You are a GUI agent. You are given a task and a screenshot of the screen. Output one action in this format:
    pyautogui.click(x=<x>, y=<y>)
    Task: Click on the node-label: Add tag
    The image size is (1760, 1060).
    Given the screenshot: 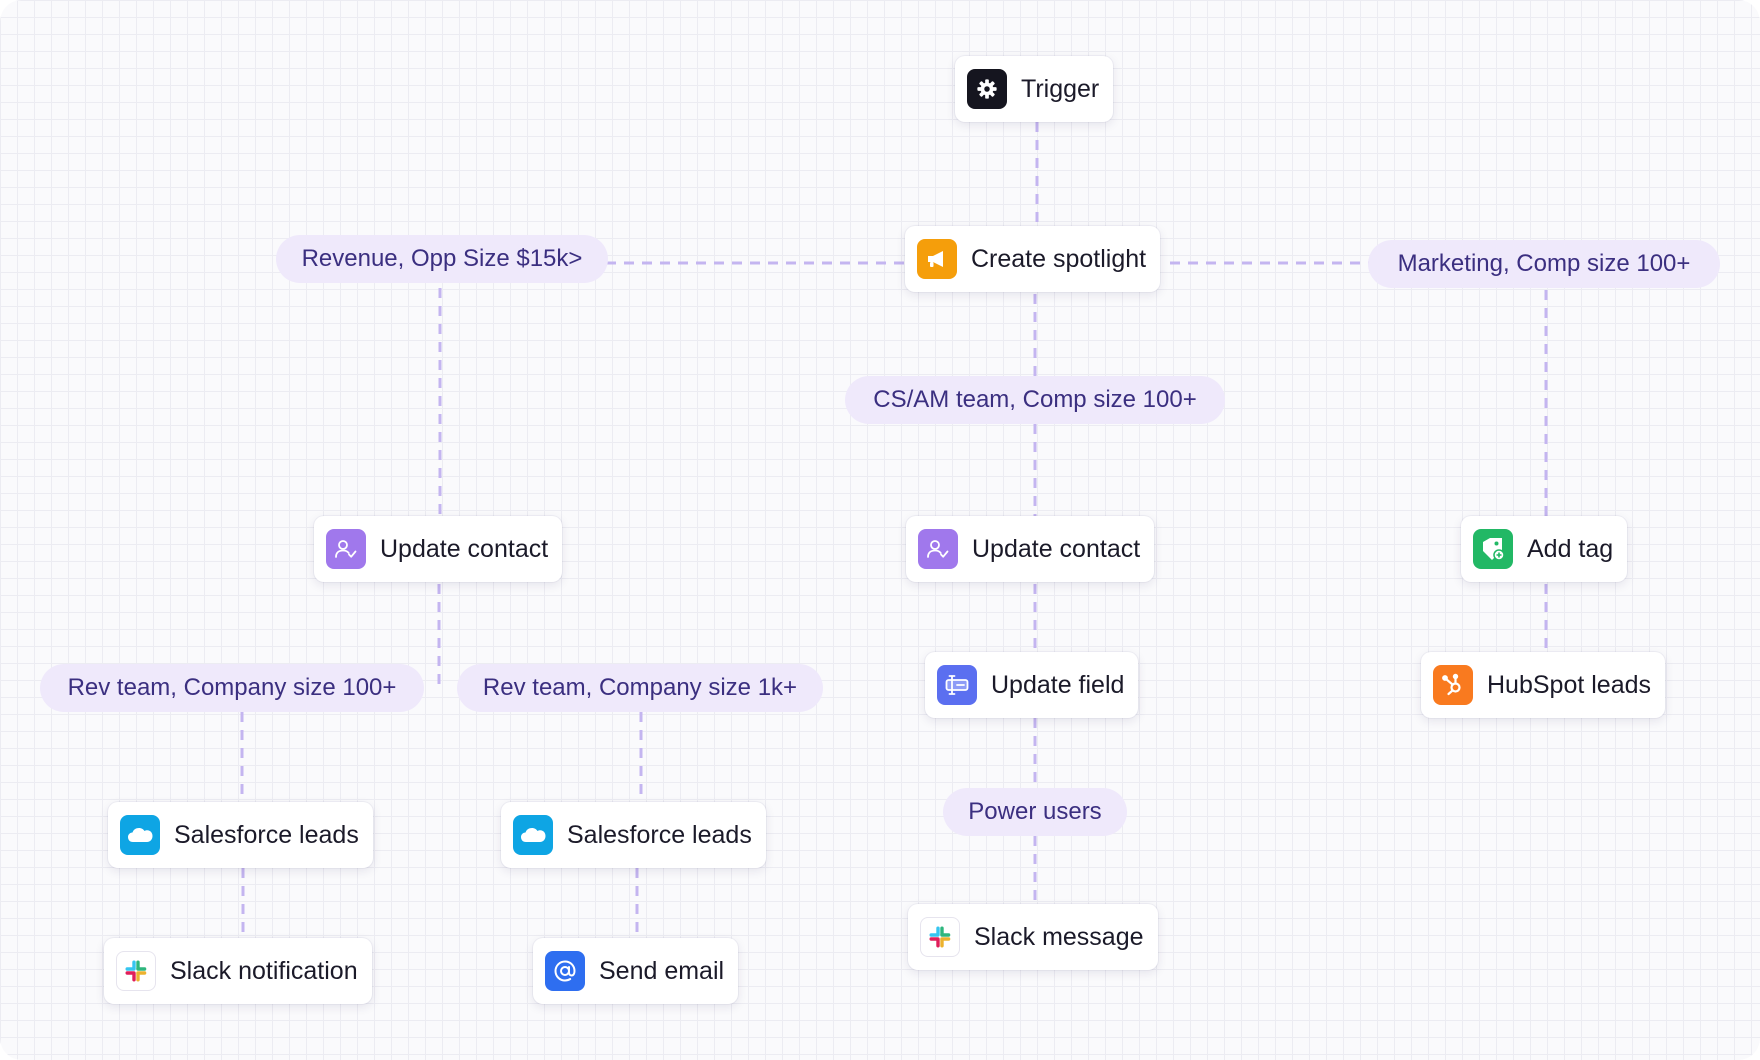 What is the action you would take?
    pyautogui.click(x=1570, y=548)
    